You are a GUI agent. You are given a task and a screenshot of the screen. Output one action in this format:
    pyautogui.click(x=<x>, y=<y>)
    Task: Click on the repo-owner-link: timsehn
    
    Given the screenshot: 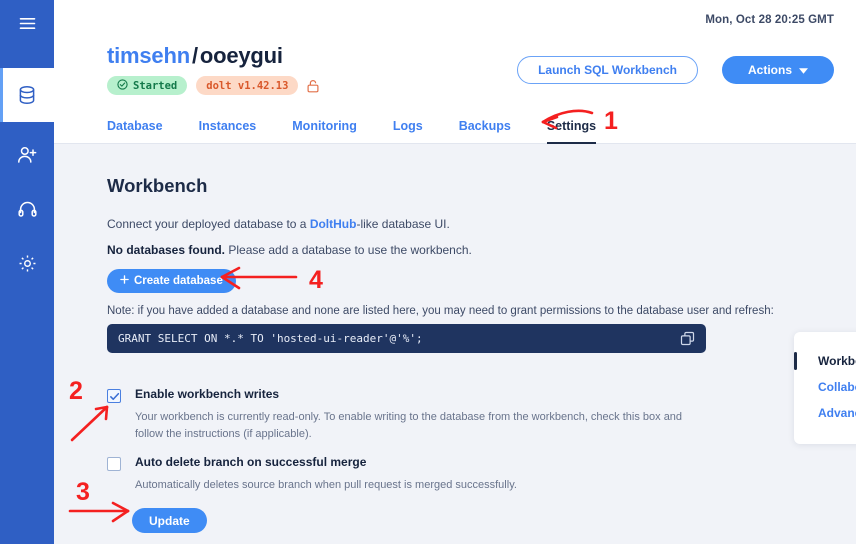 What is the action you would take?
    pyautogui.click(x=148, y=55)
    